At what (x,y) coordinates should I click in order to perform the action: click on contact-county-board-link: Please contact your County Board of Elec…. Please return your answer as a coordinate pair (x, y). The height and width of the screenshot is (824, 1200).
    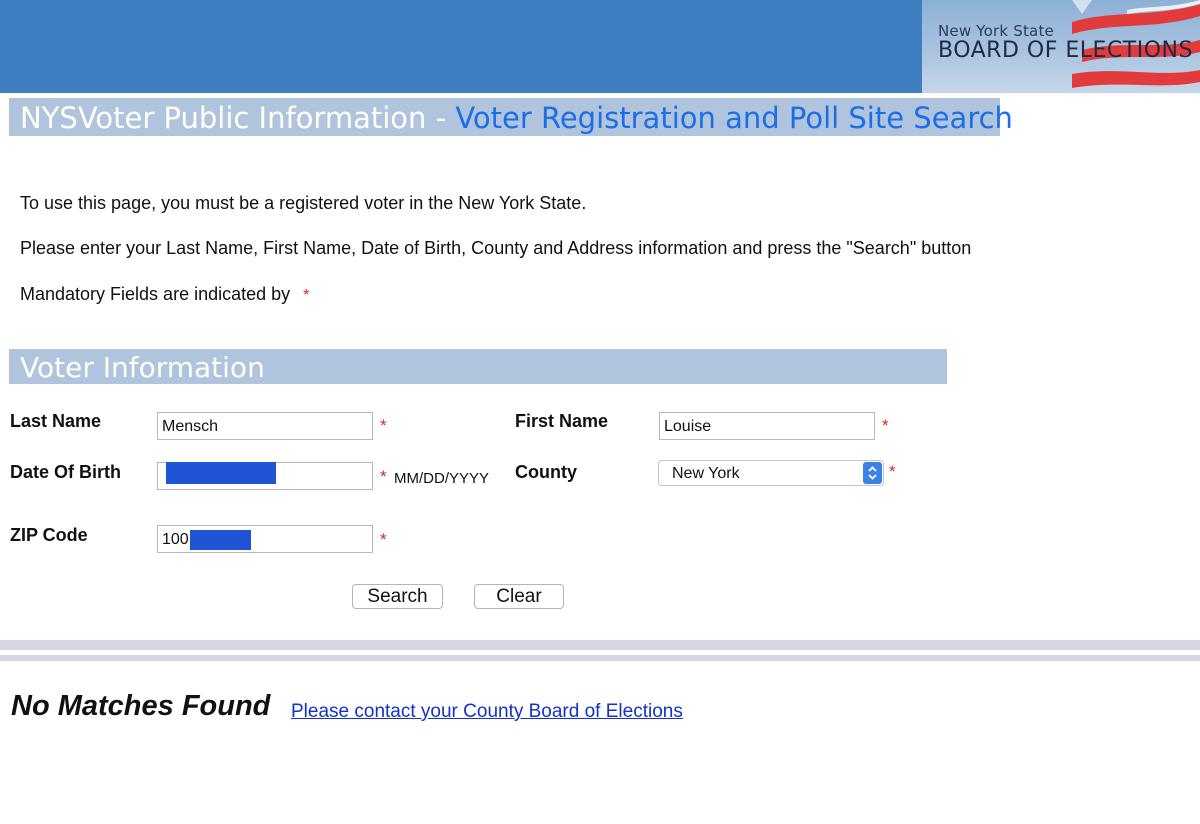
    Looking at the image, I should click on (487, 712).